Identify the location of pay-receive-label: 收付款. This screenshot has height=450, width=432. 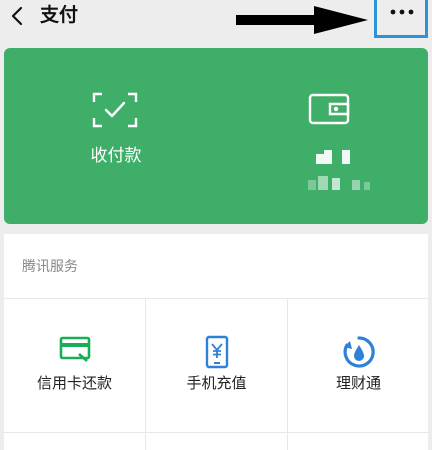
(116, 156).